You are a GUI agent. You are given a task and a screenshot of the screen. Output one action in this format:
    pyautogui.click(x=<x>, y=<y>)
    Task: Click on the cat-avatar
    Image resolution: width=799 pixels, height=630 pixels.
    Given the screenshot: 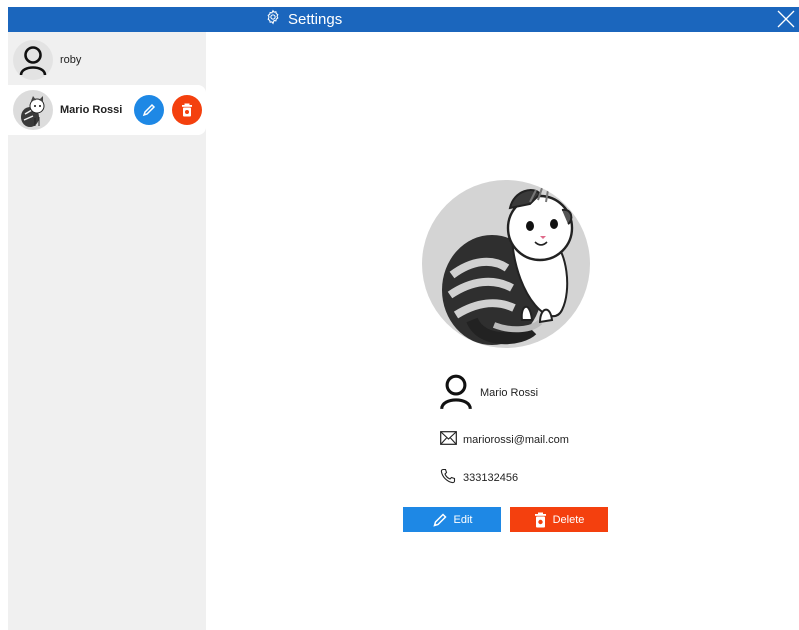 What is the action you would take?
    pyautogui.click(x=33, y=110)
    